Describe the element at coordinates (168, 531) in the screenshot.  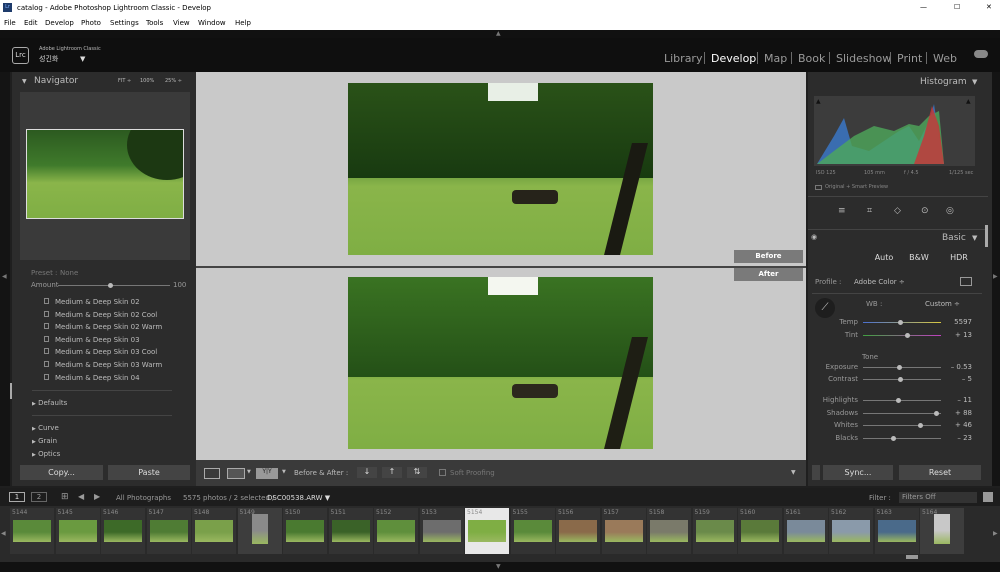
I see `film-cell: 5147` at that location.